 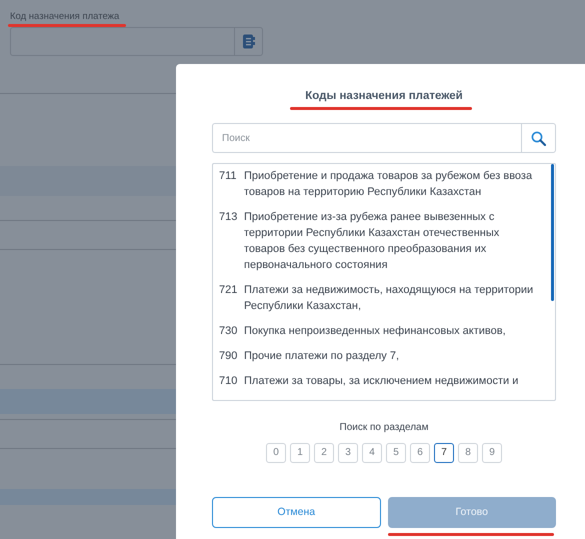 I want to click on section-button: 7, so click(x=444, y=453).